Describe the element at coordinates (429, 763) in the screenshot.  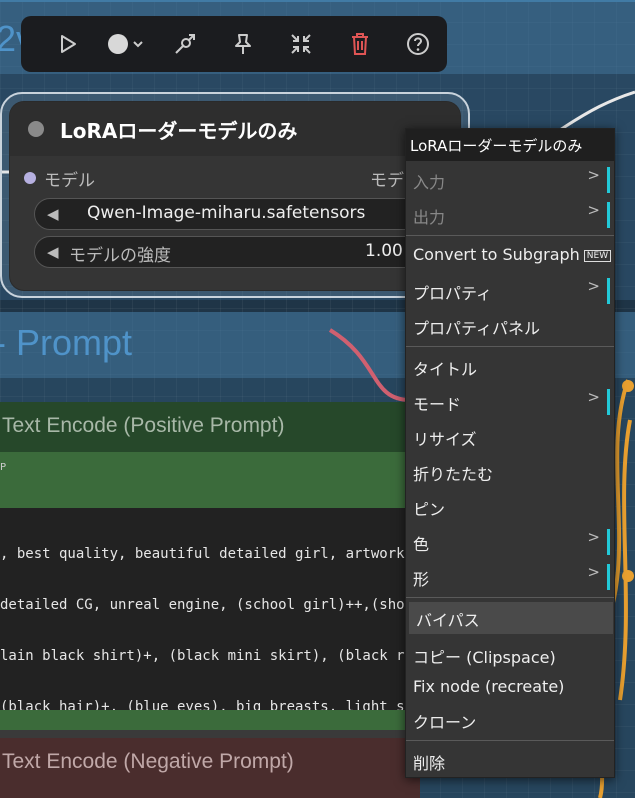
I see `menu-item-label: 削除` at that location.